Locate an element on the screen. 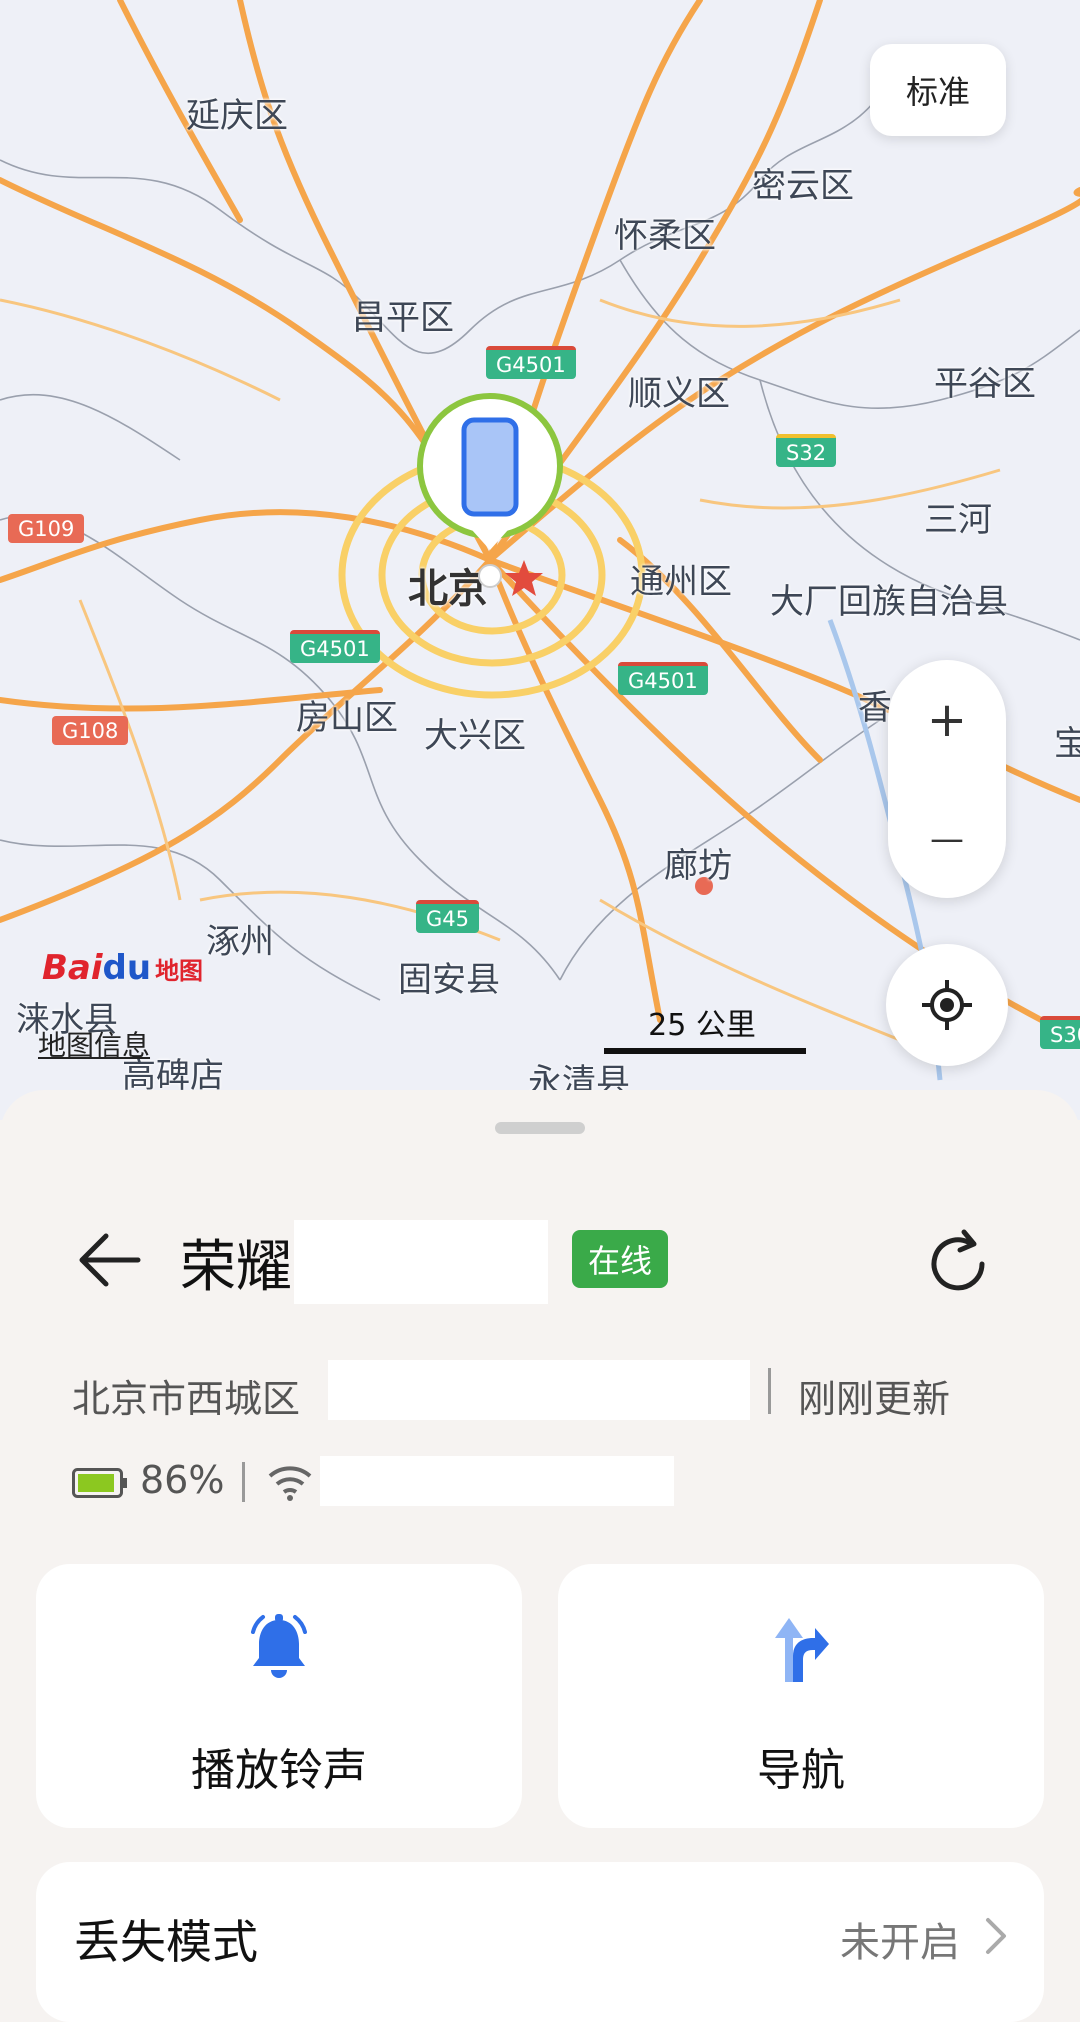  place-label: 固安县 is located at coordinates (449, 980).